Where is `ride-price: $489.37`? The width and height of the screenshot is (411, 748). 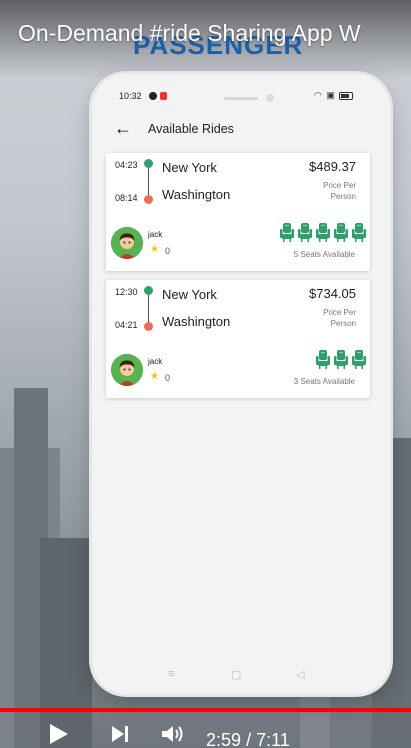
ride-price: $489.37 is located at coordinates (332, 166).